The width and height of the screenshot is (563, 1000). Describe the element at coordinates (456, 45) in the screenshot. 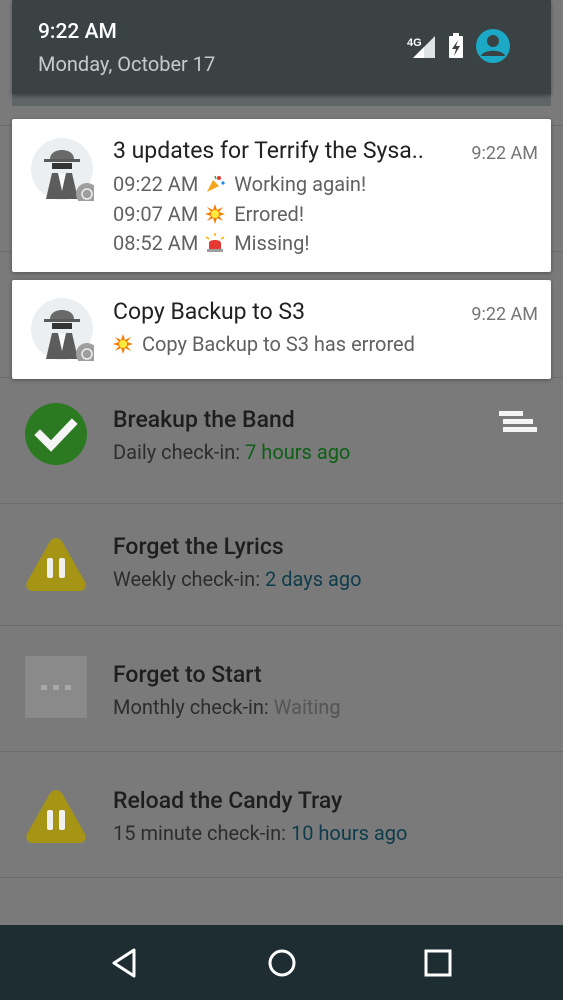

I see `battery-charging-icon` at that location.